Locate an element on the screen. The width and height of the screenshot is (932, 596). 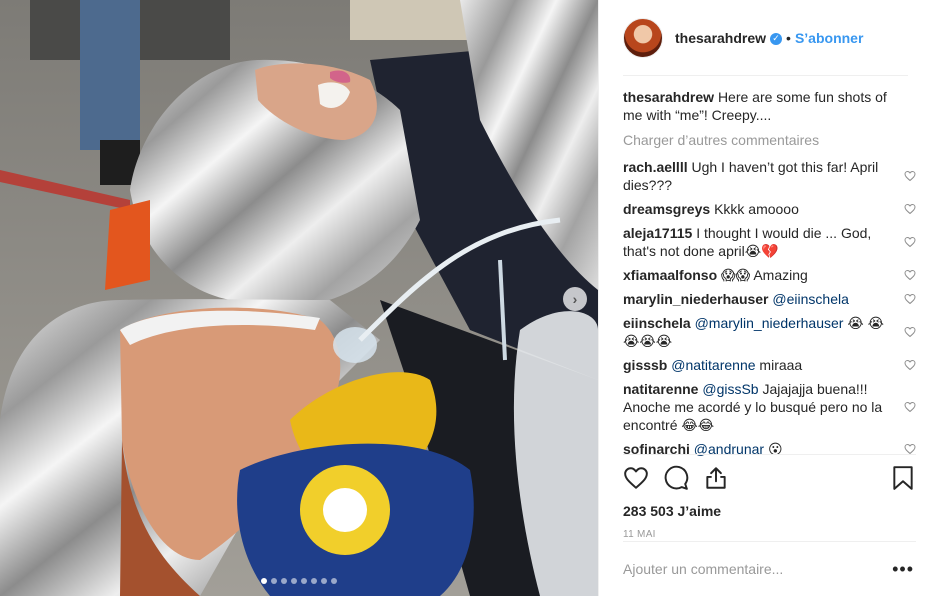
comment-username: dreamsgreys is located at coordinates (666, 209).